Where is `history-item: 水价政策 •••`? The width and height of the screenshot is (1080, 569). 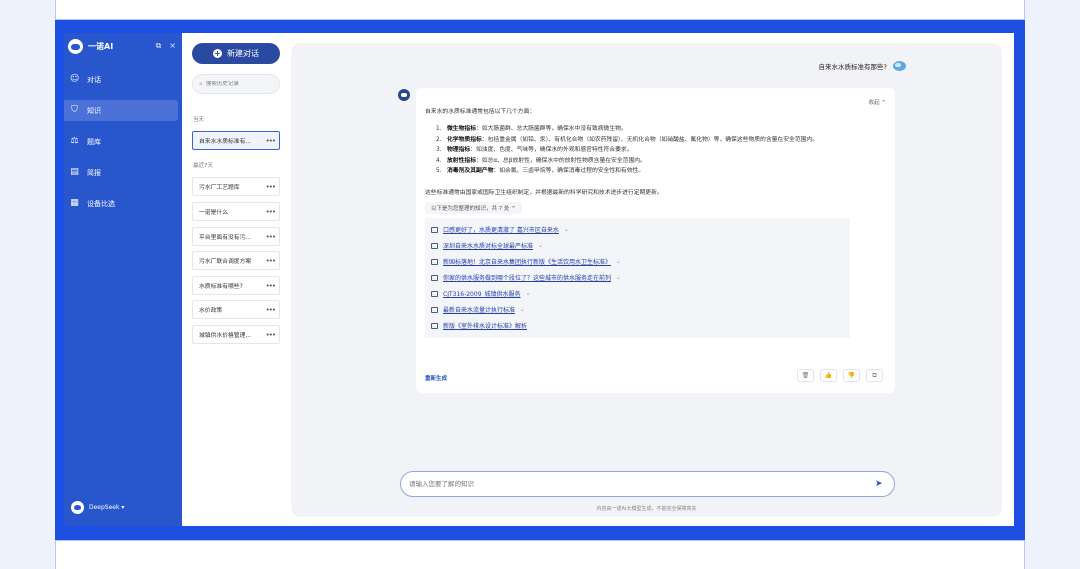
history-item: 水价政策 ••• is located at coordinates (236, 309).